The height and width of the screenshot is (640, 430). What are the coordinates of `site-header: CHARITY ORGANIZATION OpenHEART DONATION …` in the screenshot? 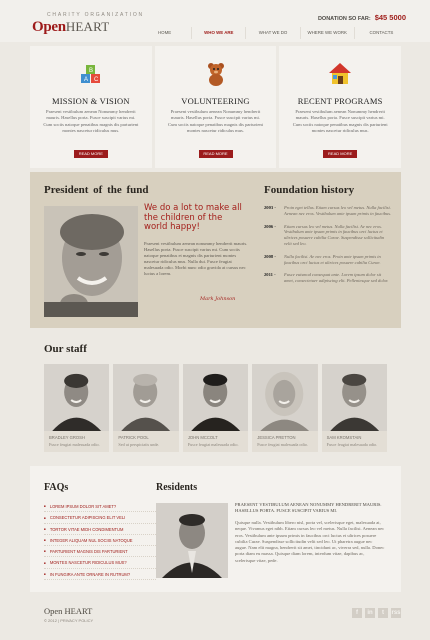 It's located at (215, 21).